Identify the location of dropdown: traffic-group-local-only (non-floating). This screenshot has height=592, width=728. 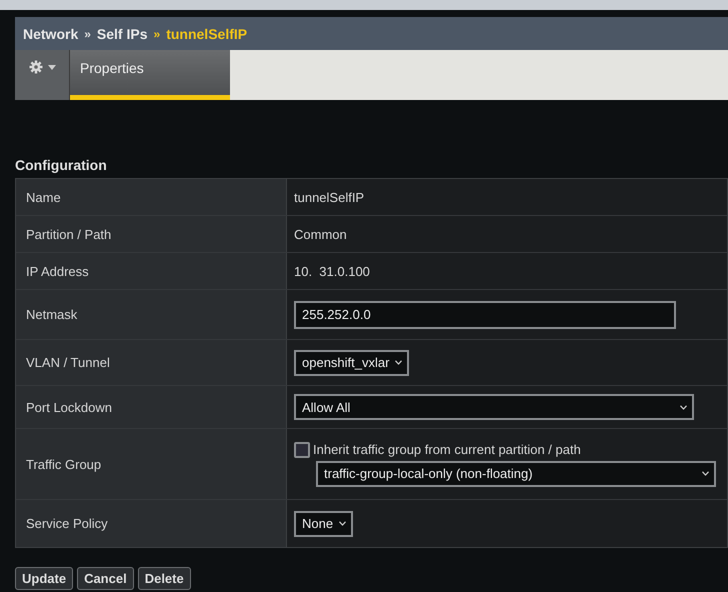
(516, 473).